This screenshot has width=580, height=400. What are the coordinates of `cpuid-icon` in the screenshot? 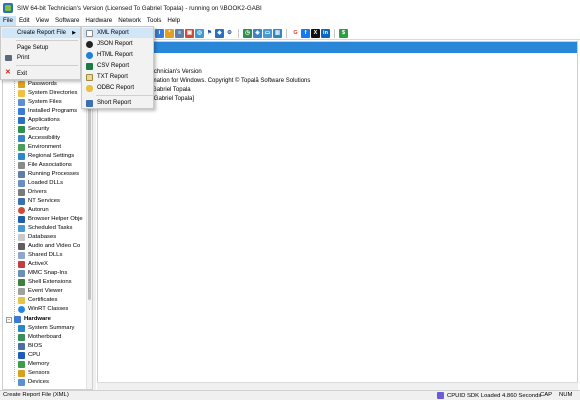 It's located at (440, 395).